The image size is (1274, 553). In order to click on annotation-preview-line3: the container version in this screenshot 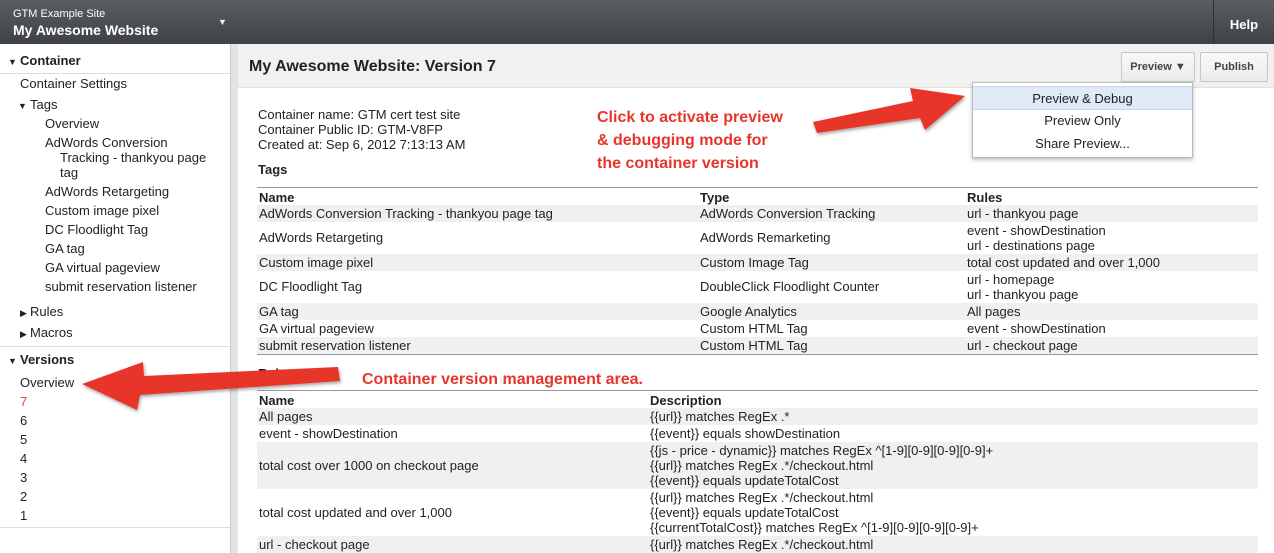, I will do `click(678, 163)`.